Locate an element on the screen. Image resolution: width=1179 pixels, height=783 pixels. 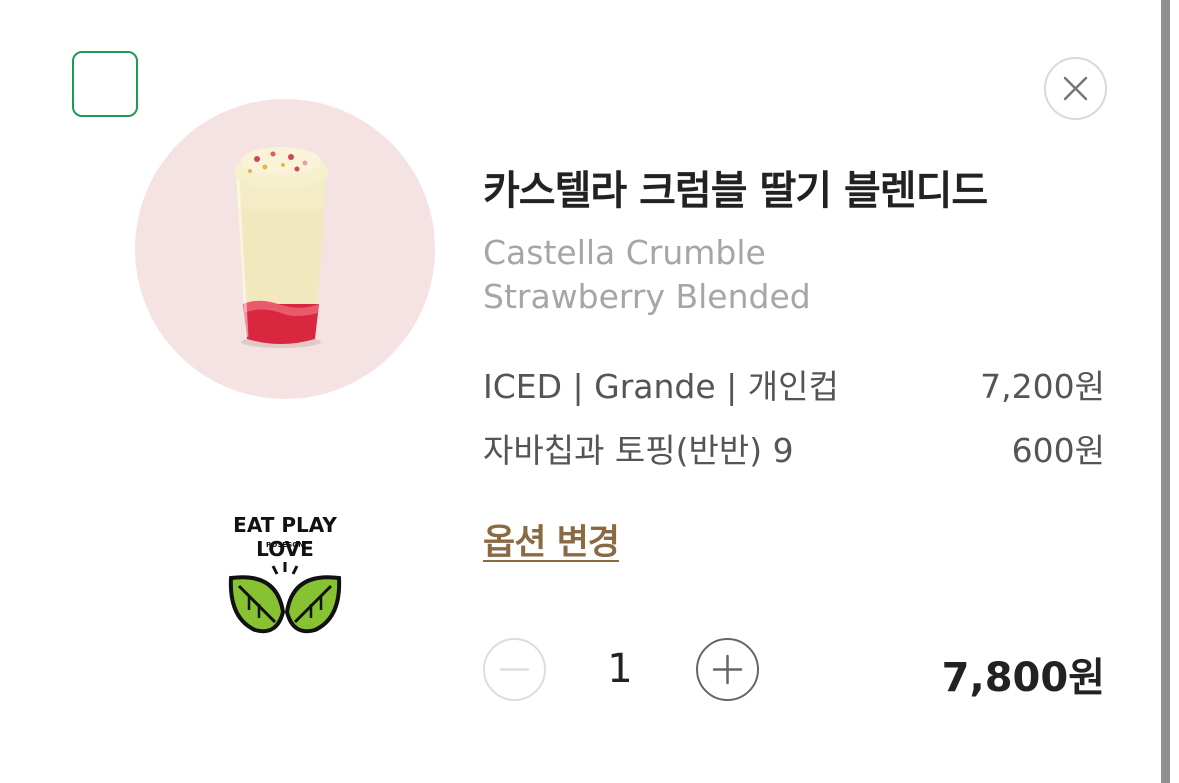
option-price: 7,200원 is located at coordinates (1042, 386).